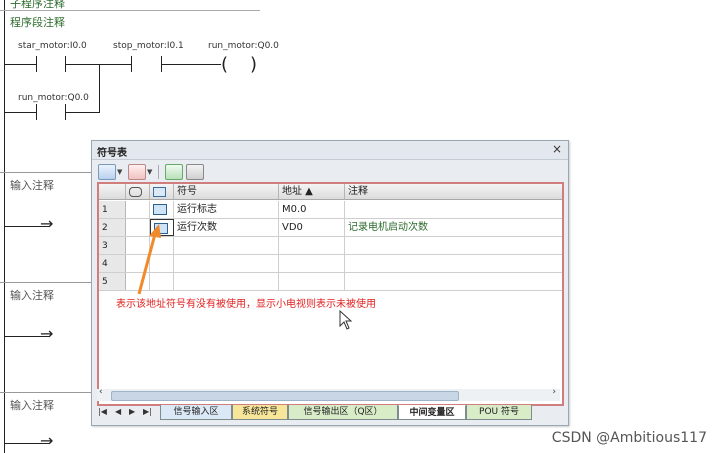  What do you see at coordinates (243, 46) in the screenshot?
I see `coil-label: run_motor:Q0.0` at bounding box center [243, 46].